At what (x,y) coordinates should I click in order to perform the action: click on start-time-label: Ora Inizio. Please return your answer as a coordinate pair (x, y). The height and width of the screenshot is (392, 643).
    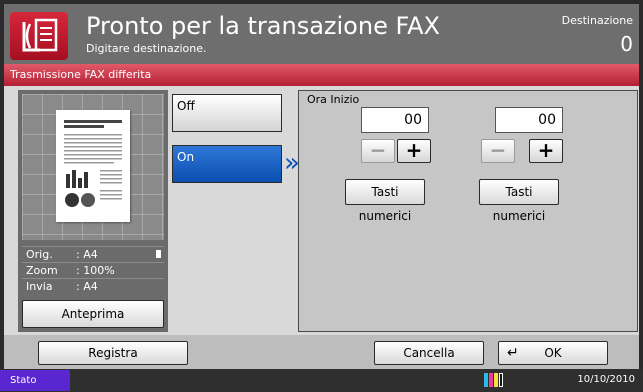
    Looking at the image, I should click on (333, 99).